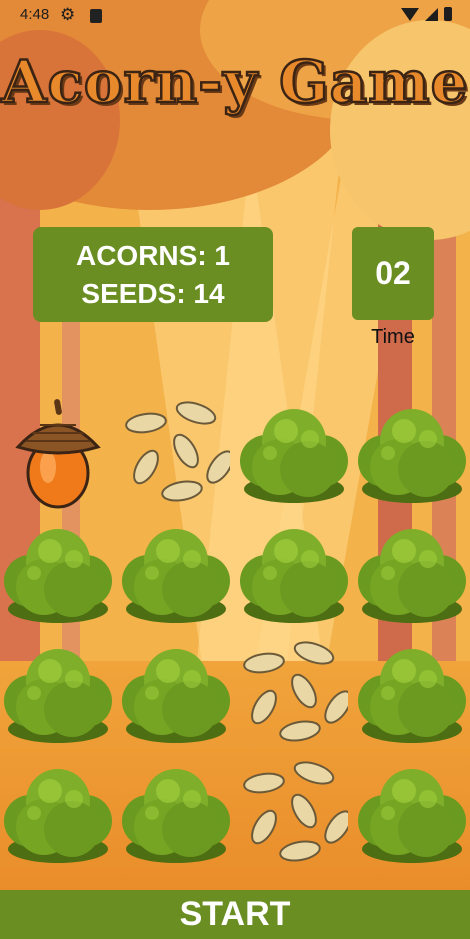 The width and height of the screenshot is (470, 939). I want to click on score-panel: ACORNS: 1 SEEDS: 14, so click(153, 274).